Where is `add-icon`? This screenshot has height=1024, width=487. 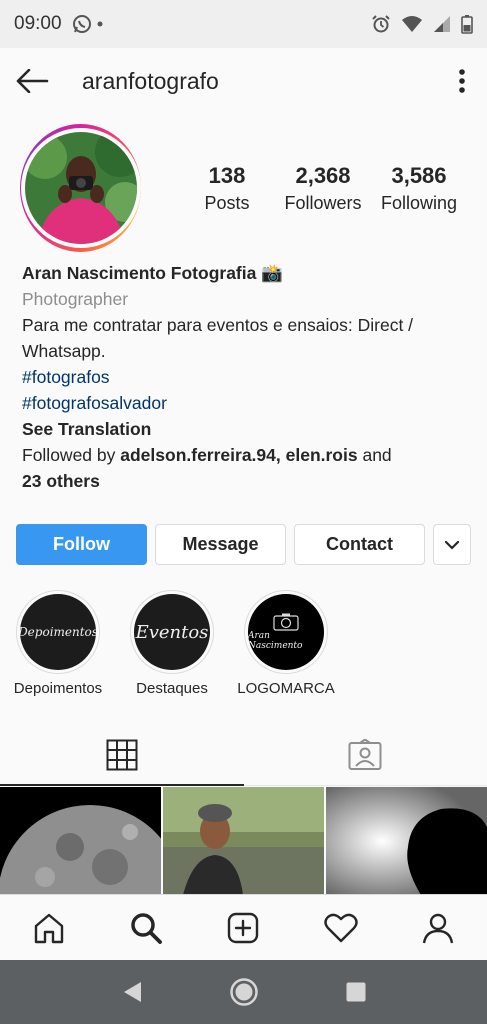
add-icon is located at coordinates (243, 927).